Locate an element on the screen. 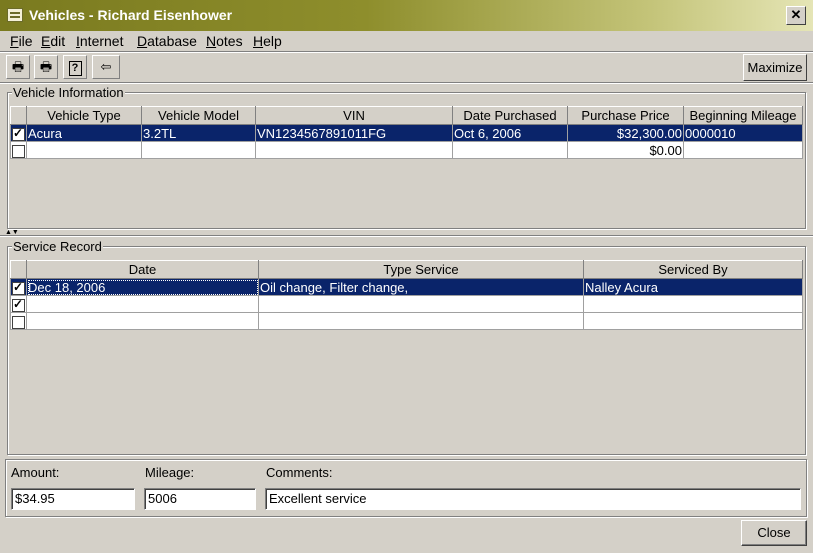 This screenshot has height=553, width=813. column-header: Beginning Mileage is located at coordinates (743, 115).